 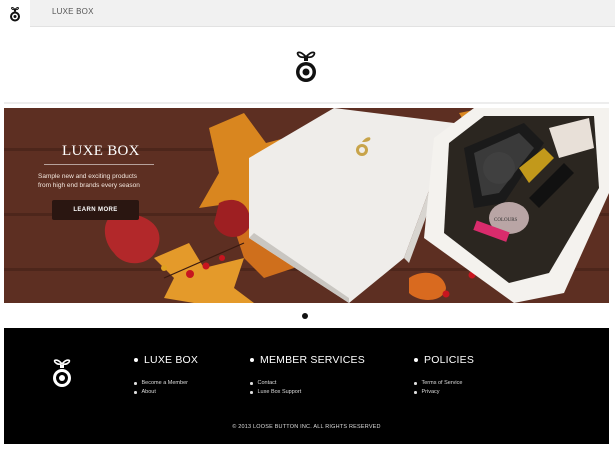 I want to click on footer-link-terms: Terms of Service, so click(x=444, y=383).